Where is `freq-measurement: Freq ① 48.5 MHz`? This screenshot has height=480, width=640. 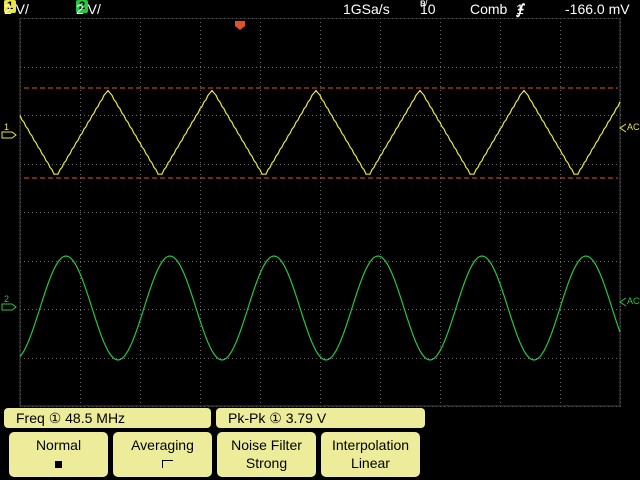
freq-measurement: Freq ① 48.5 MHz is located at coordinates (107, 418).